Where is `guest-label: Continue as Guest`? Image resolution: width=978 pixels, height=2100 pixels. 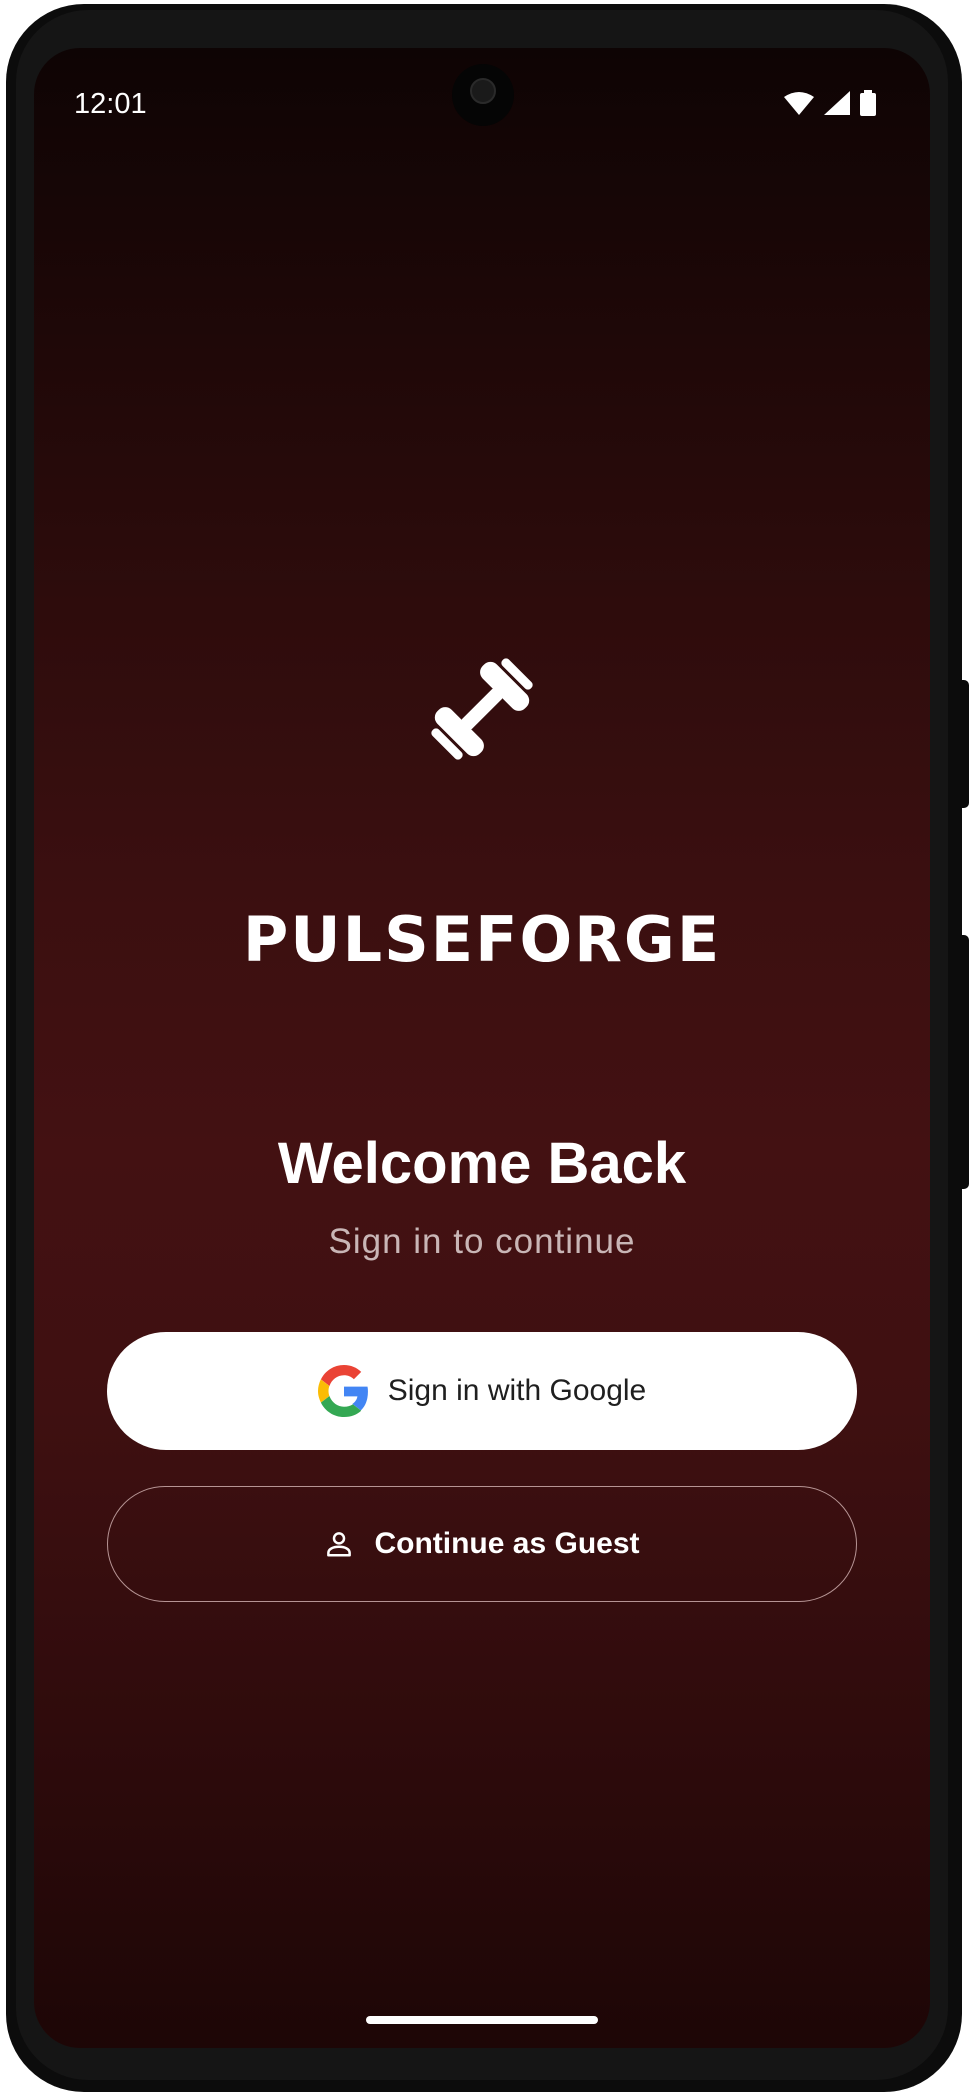
guest-label: Continue as Guest is located at coordinates (507, 1543).